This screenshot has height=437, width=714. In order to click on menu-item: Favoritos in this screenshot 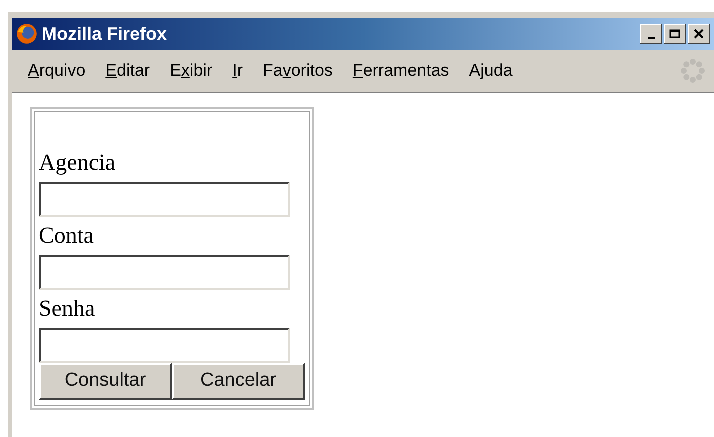, I will do `click(298, 71)`.